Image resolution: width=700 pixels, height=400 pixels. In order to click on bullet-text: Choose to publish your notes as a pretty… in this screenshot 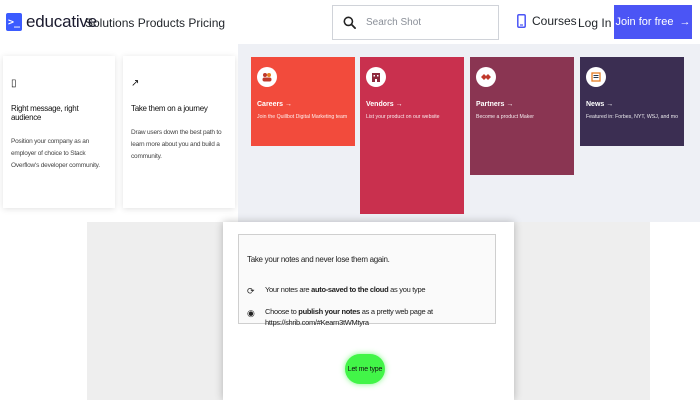, I will do `click(349, 318)`.